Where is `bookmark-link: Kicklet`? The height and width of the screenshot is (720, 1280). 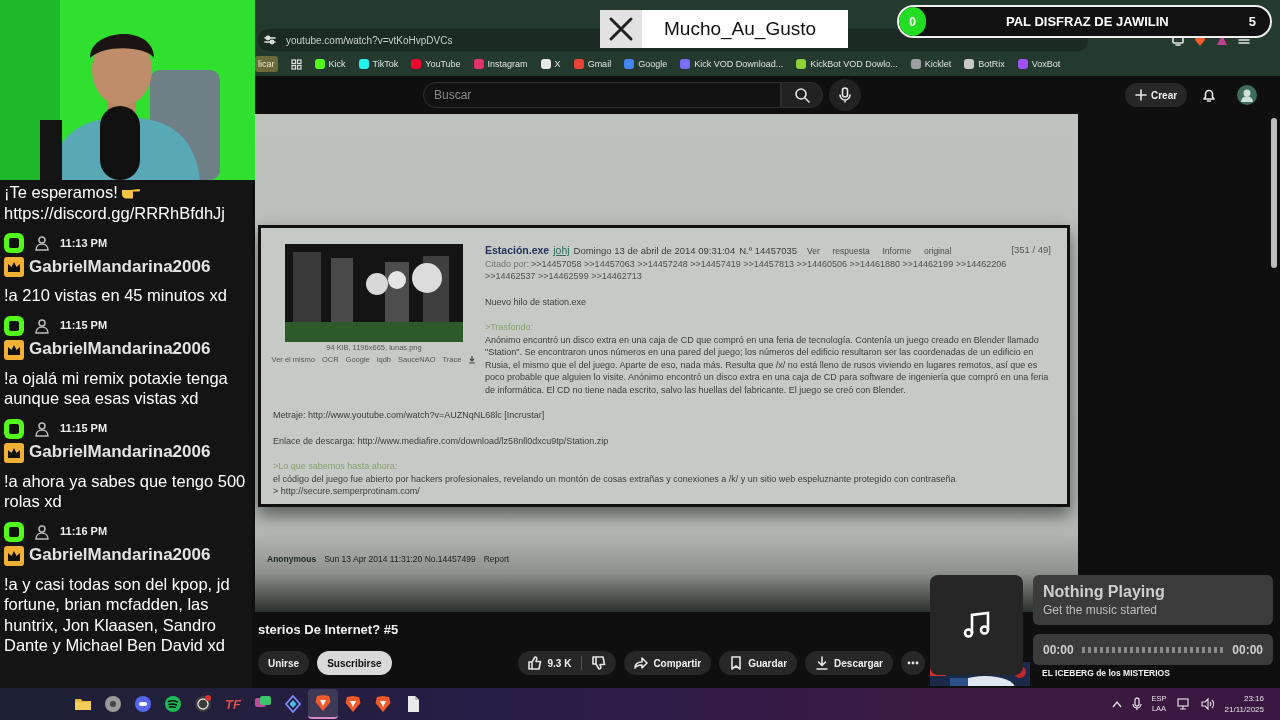
bookmark-link: Kicklet is located at coordinates (931, 64).